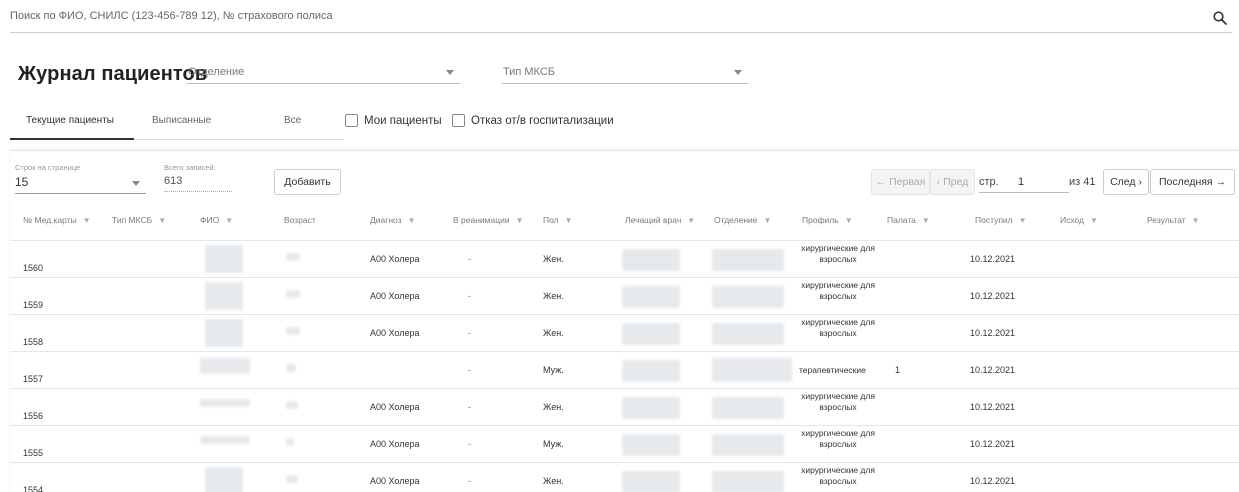 The width and height of the screenshot is (1239, 492). I want to click on last-page-button: Последняя →, so click(1192, 182).